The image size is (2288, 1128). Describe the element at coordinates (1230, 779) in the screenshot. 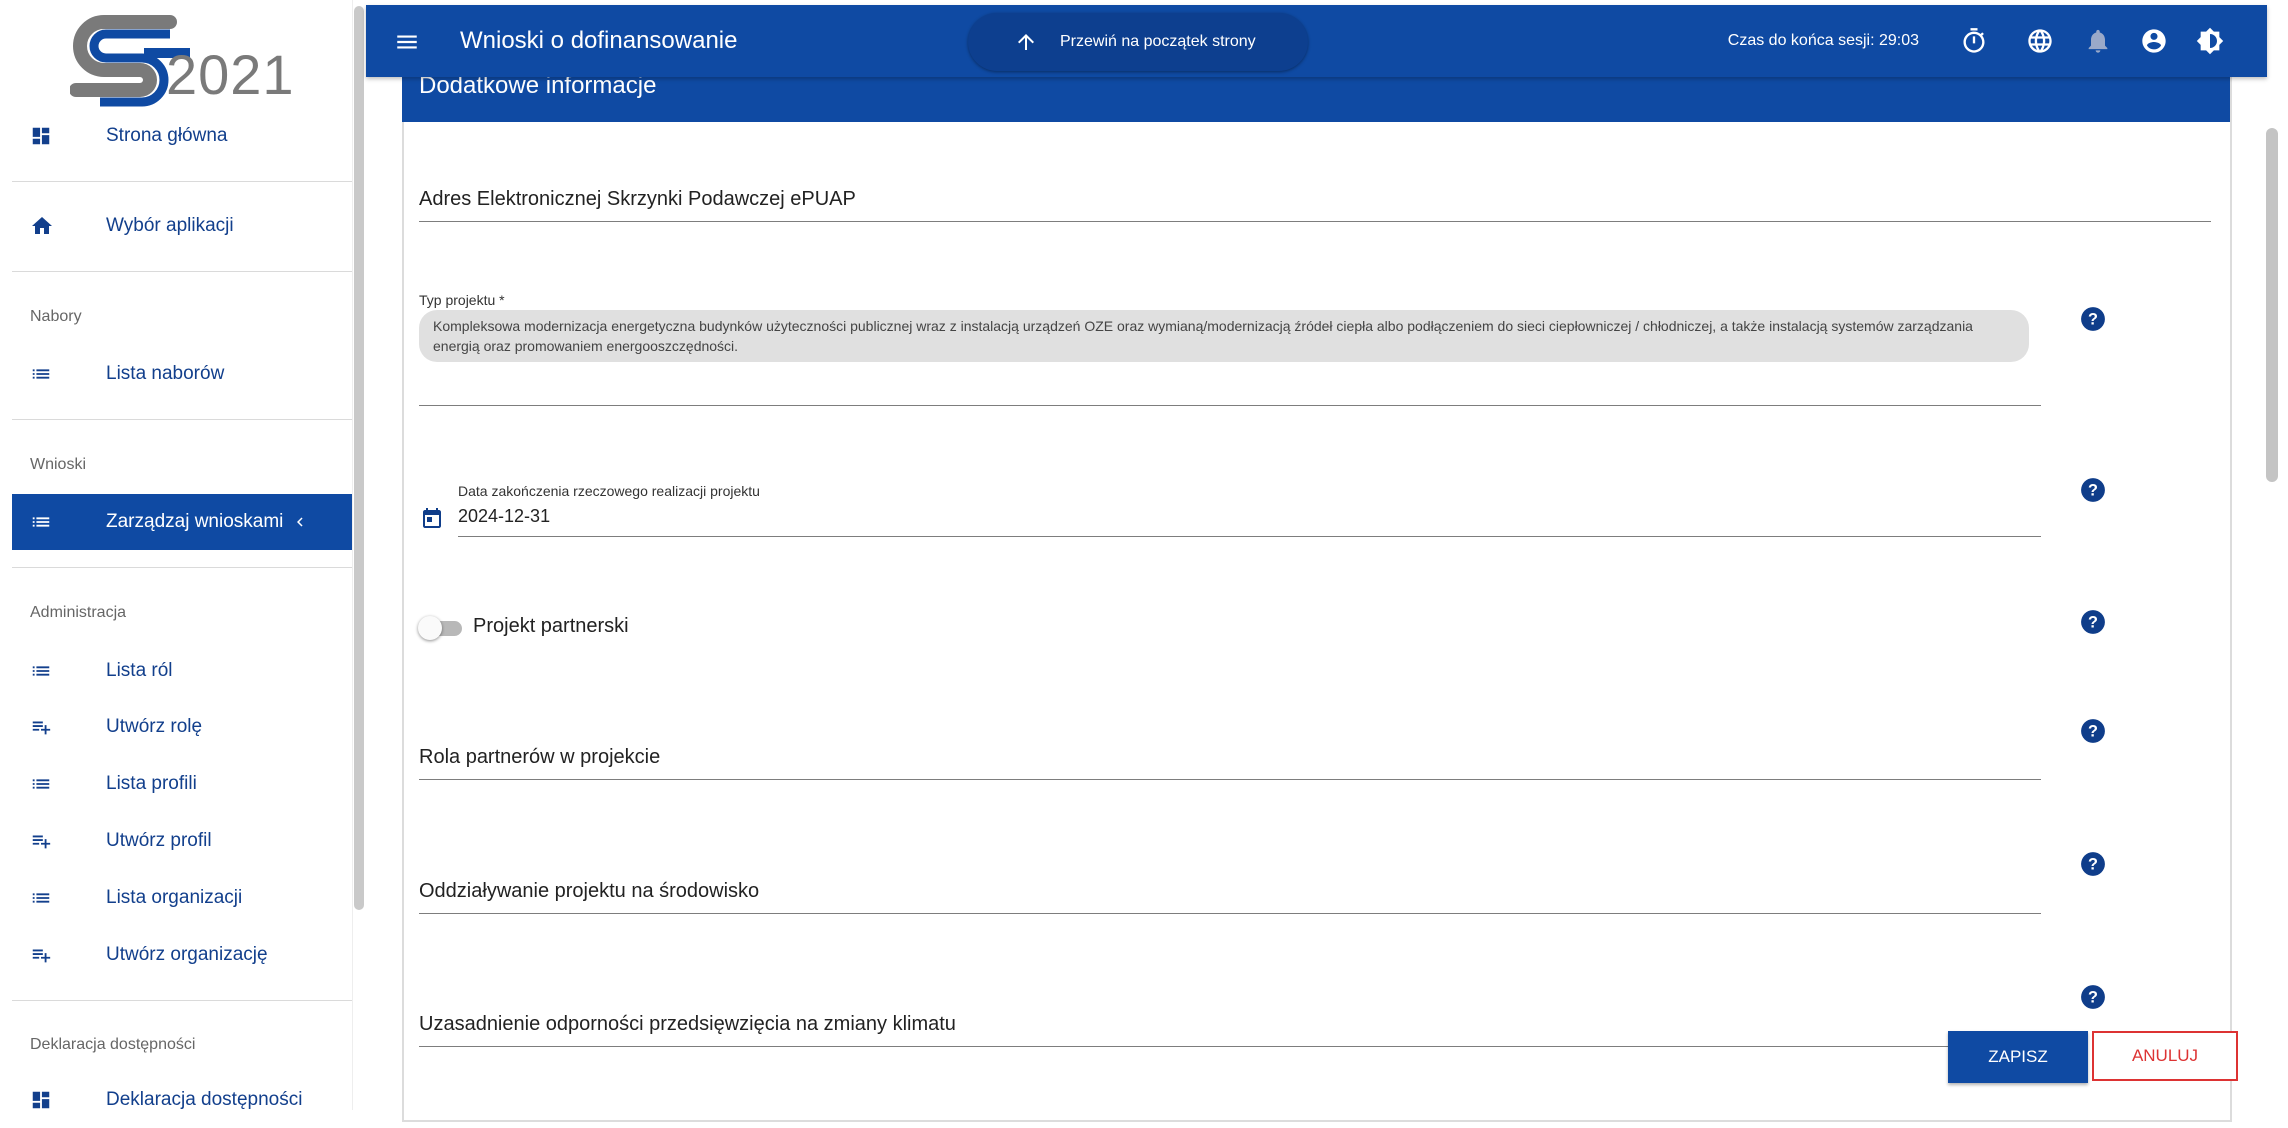

I see `partner-role-field` at that location.